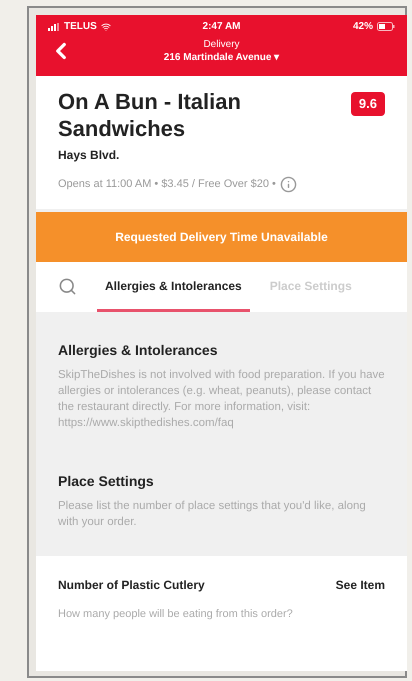 The height and width of the screenshot is (681, 412). Describe the element at coordinates (173, 294) in the screenshot. I see `category-tab: Allergies & Intolerances` at that location.